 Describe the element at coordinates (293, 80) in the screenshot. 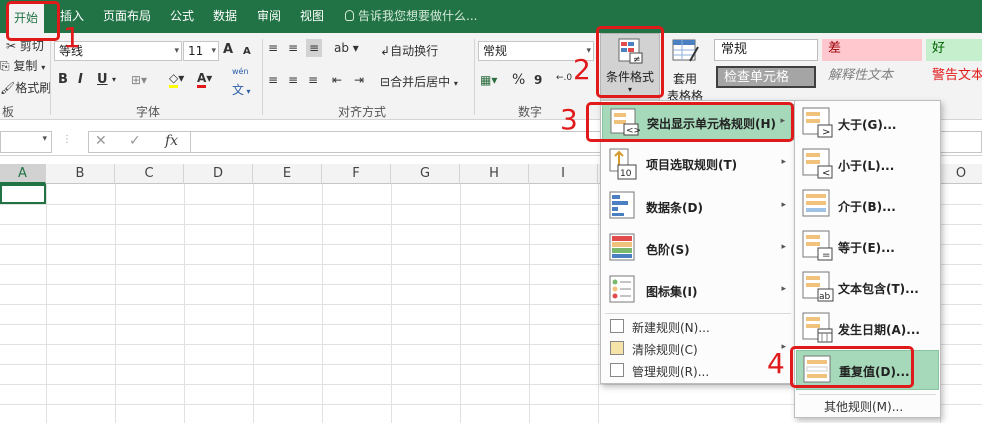

I see `align-center-icon: ≡` at that location.